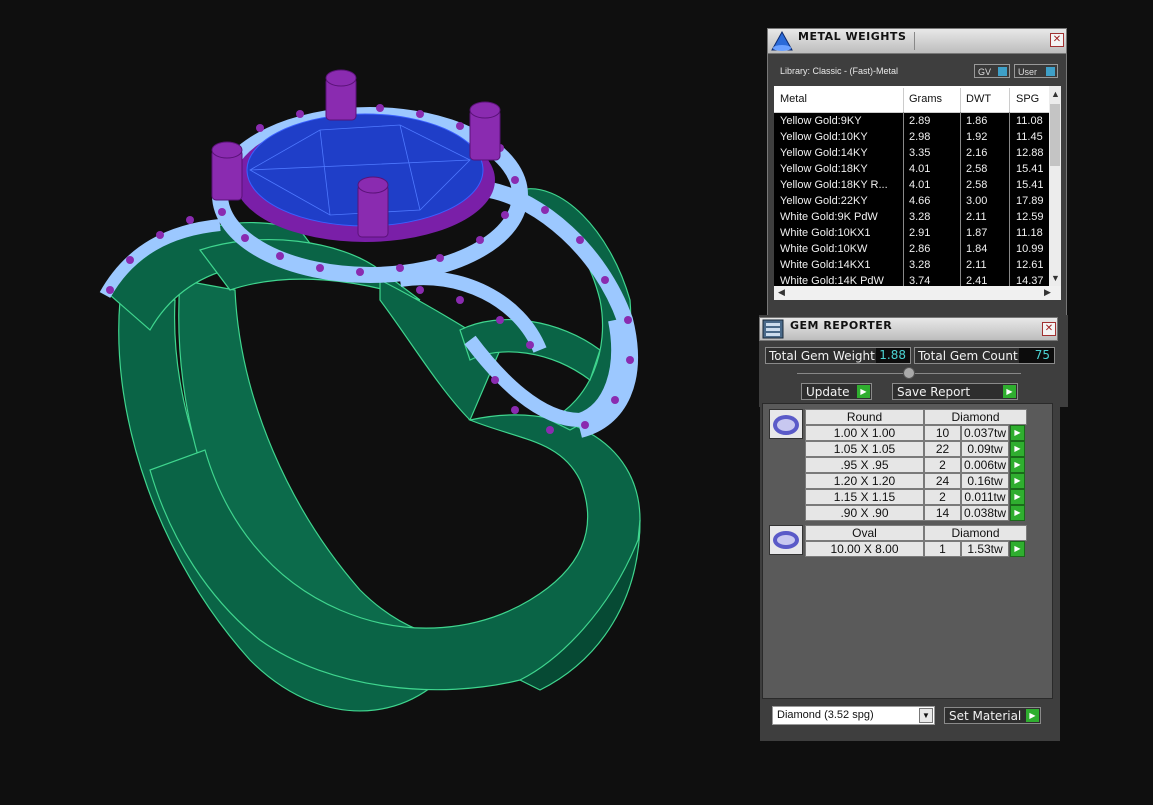 The width and height of the screenshot is (1153, 805). I want to click on gem-reporter-icon, so click(773, 329).